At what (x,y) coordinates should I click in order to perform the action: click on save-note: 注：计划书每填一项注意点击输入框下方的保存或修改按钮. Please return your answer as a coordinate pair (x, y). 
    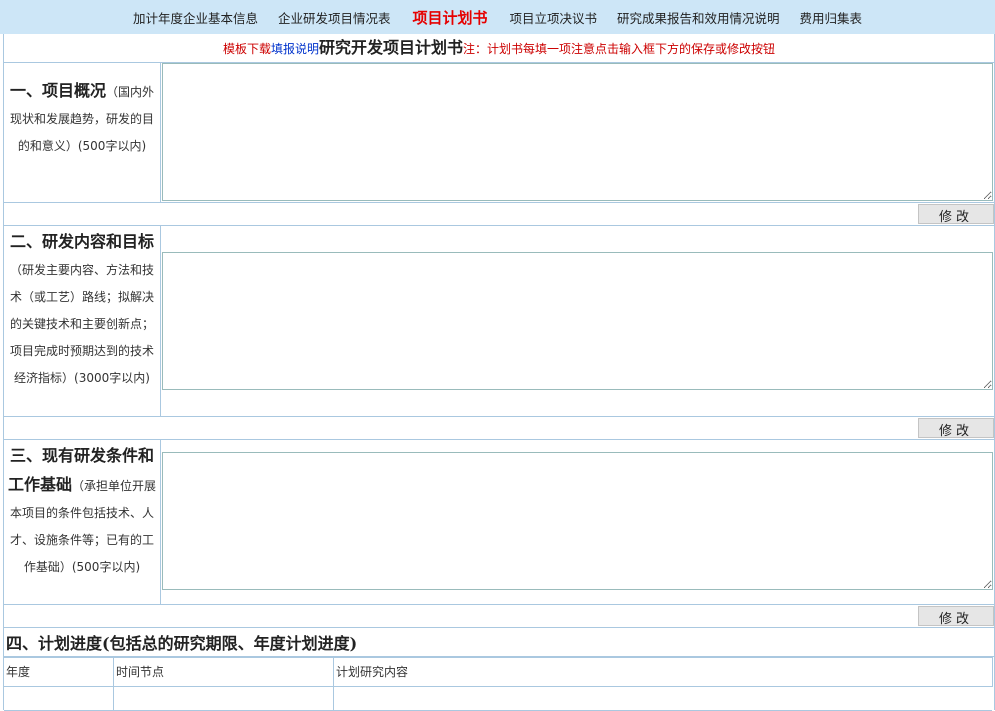
    Looking at the image, I should click on (619, 49).